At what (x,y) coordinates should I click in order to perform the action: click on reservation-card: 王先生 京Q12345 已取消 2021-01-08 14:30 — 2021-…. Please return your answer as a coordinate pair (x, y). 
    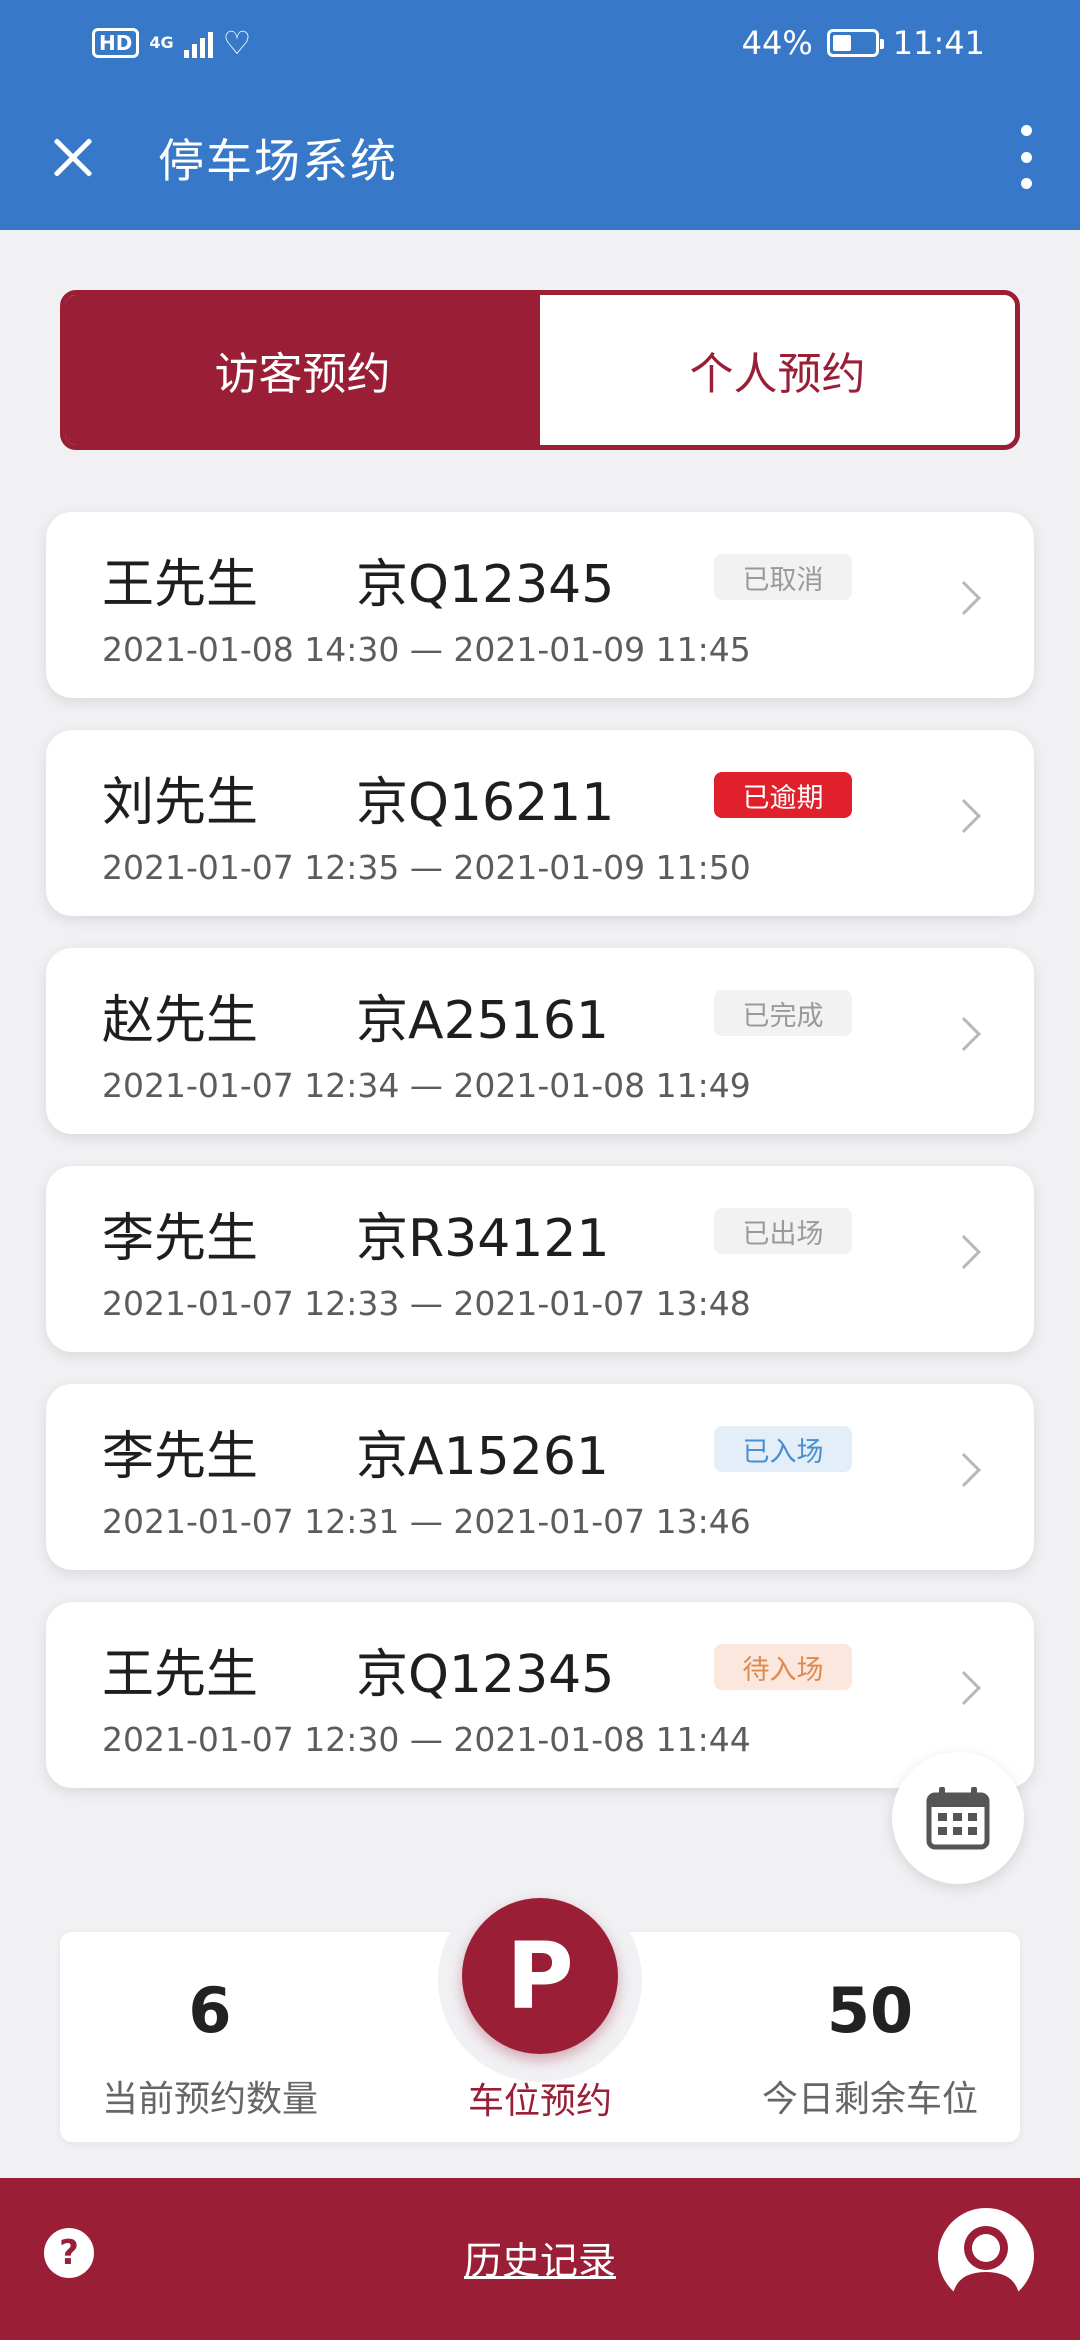
    Looking at the image, I should click on (540, 605).